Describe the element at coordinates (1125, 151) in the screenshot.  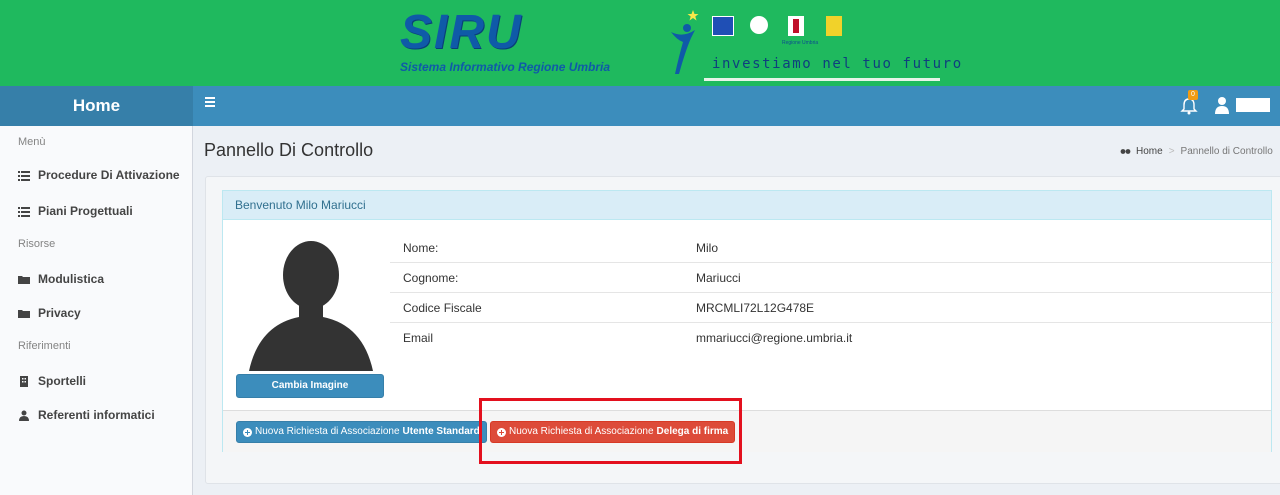
I see `dashboard-icon` at that location.